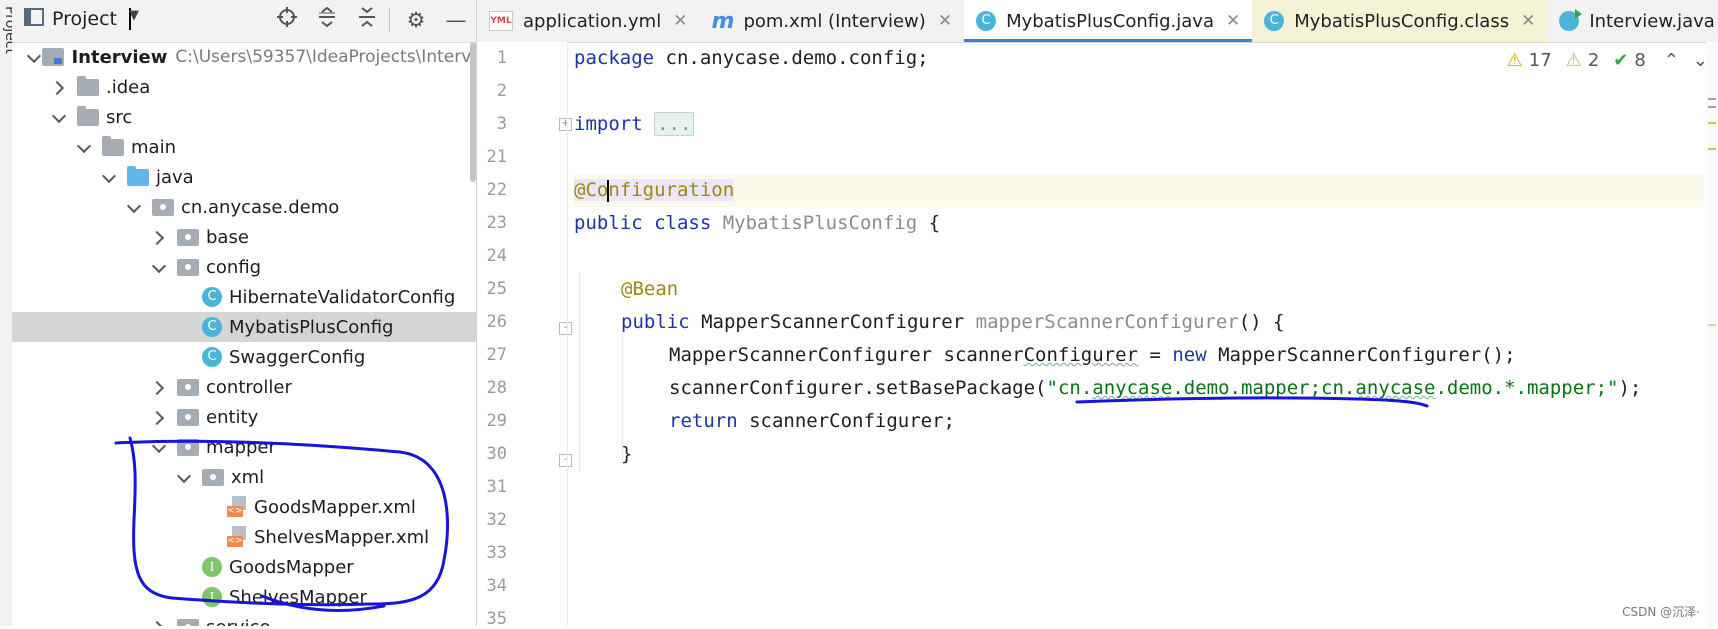 The image size is (1718, 629). What do you see at coordinates (244, 21) in the screenshot?
I see `project-panel-header: Project ▼ ⚙ —` at bounding box center [244, 21].